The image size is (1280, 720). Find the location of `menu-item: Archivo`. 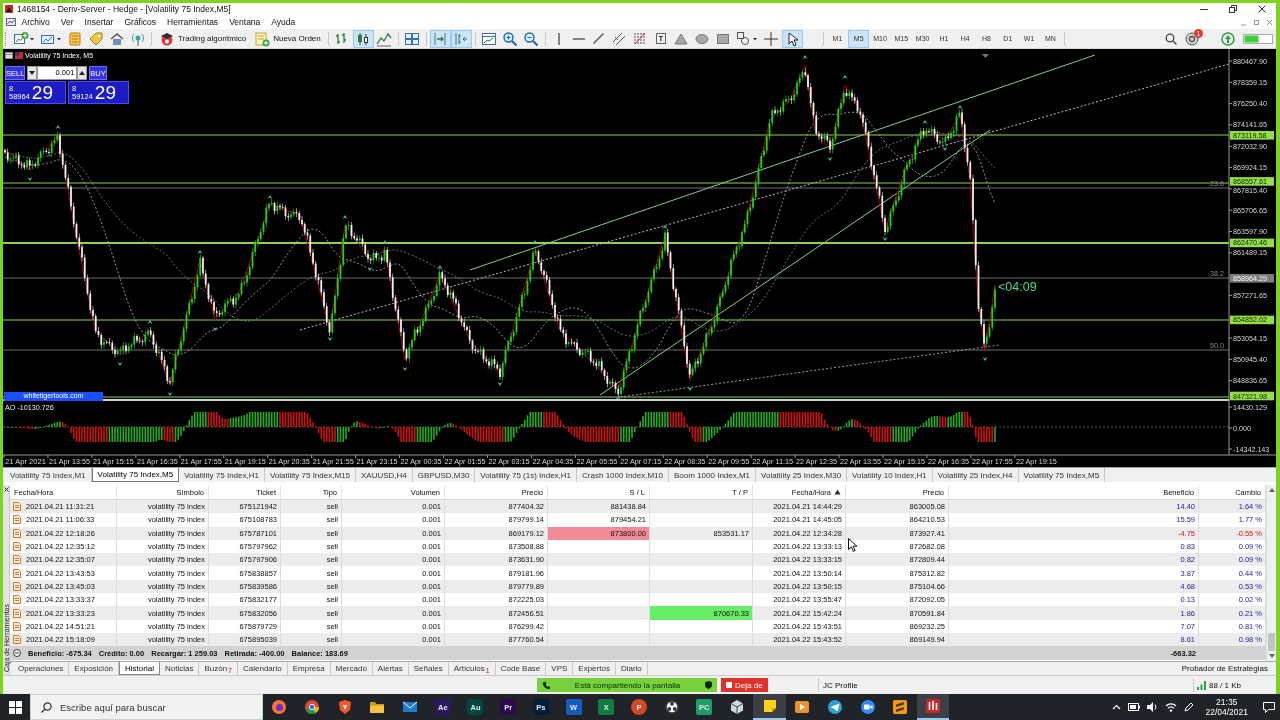

menu-item: Archivo is located at coordinates (36, 22).